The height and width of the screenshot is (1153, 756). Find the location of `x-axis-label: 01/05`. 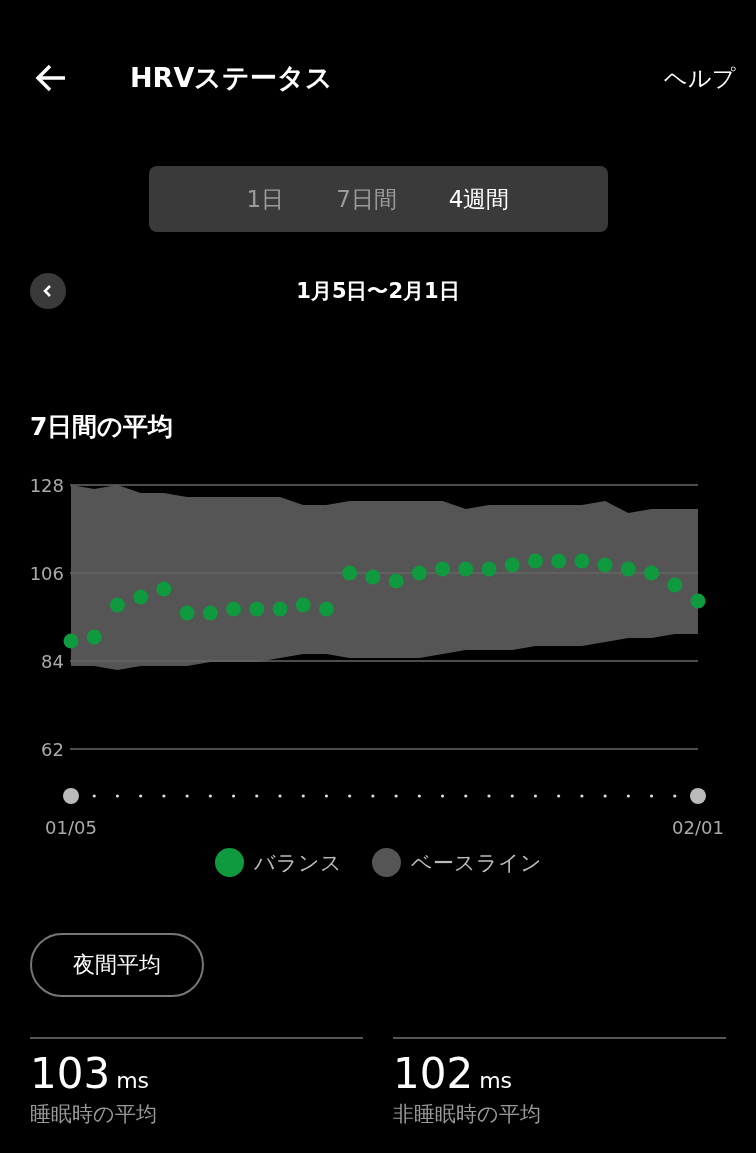

x-axis-label: 01/05 is located at coordinates (71, 827).